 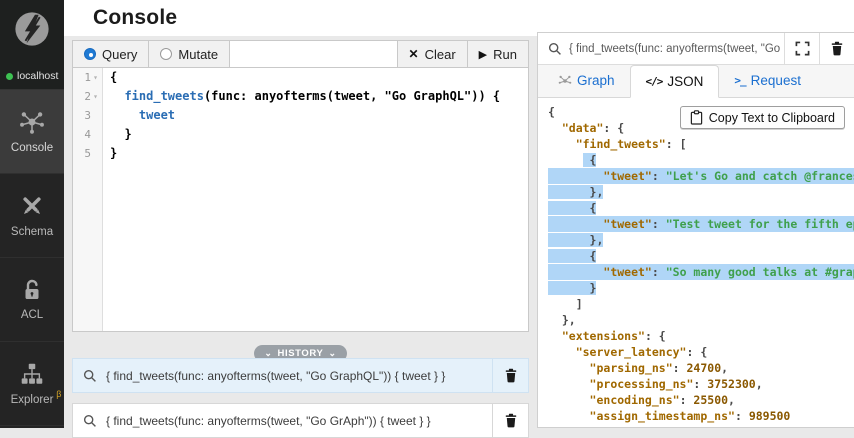 I want to click on query-radio, so click(x=90, y=54).